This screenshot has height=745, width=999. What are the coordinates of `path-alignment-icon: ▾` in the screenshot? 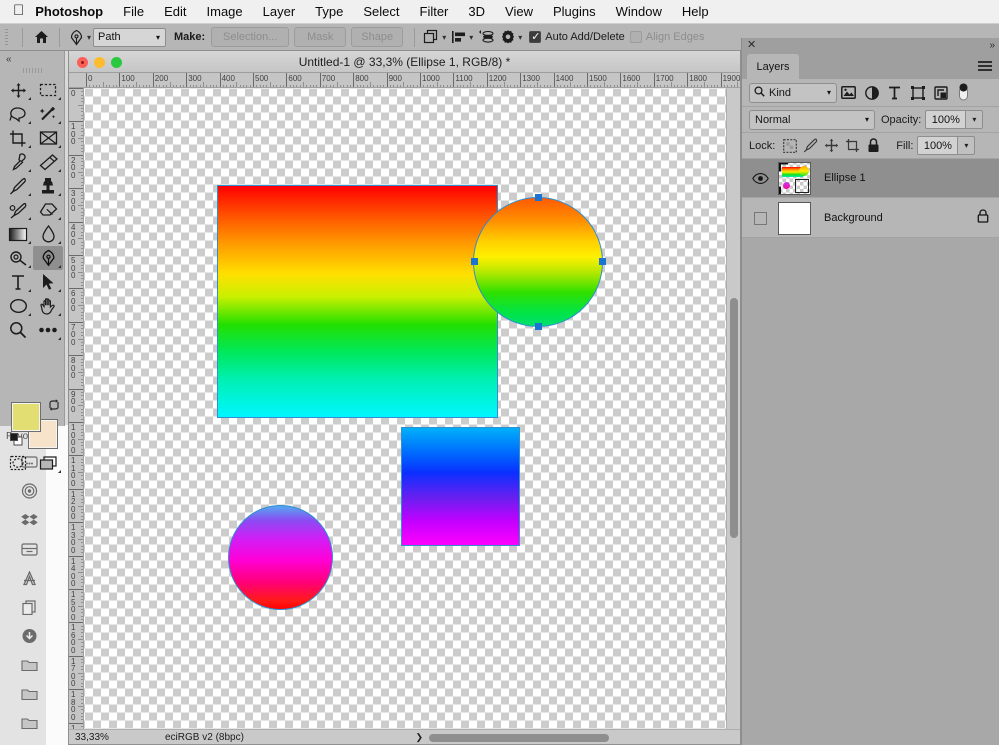 It's located at (461, 37).